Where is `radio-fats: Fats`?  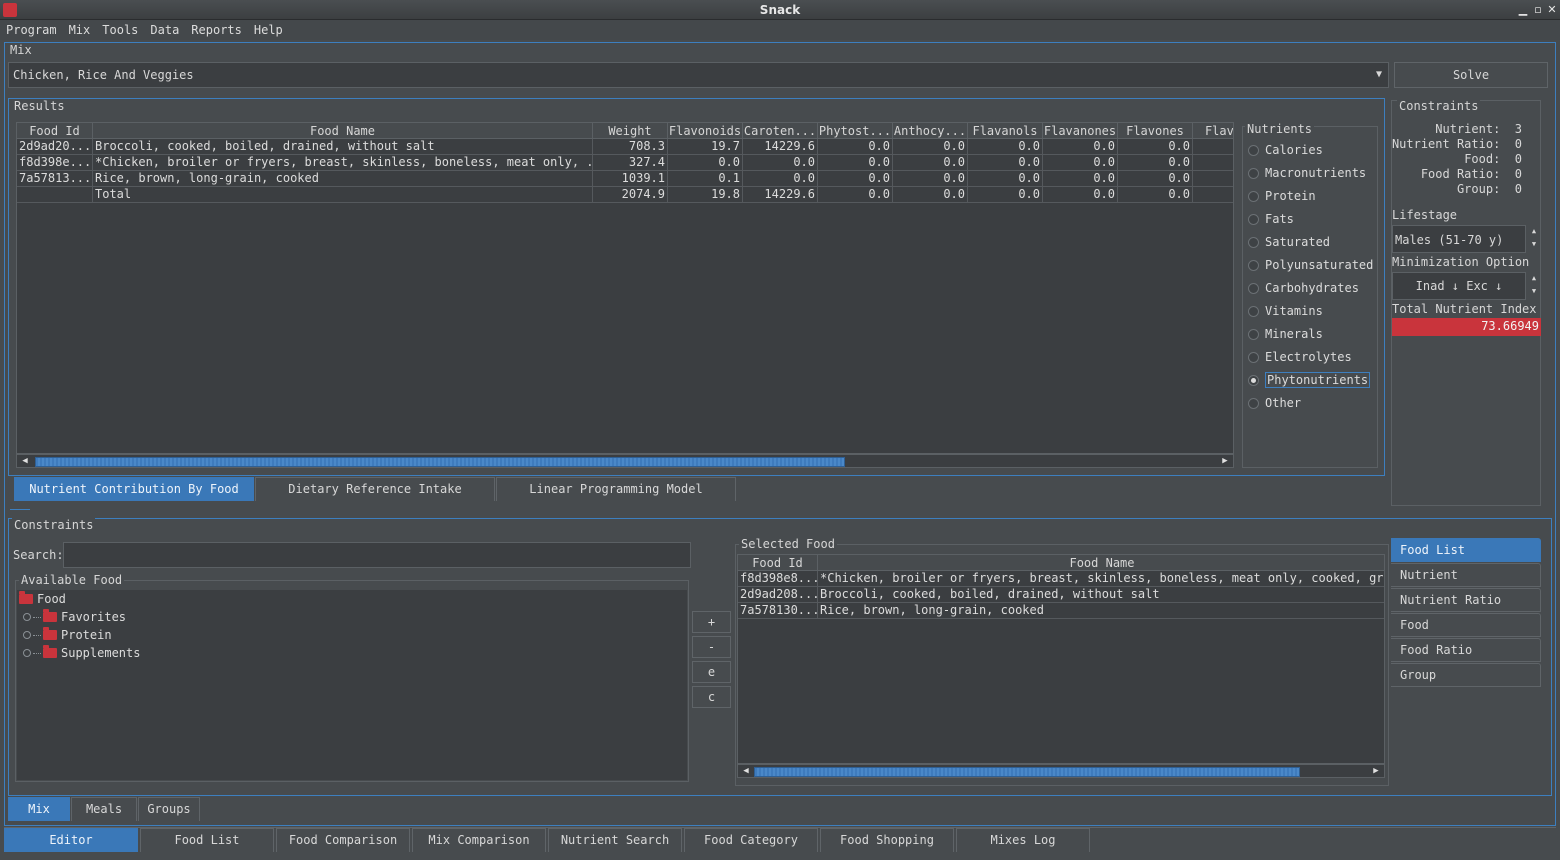 radio-fats: Fats is located at coordinates (1313, 219).